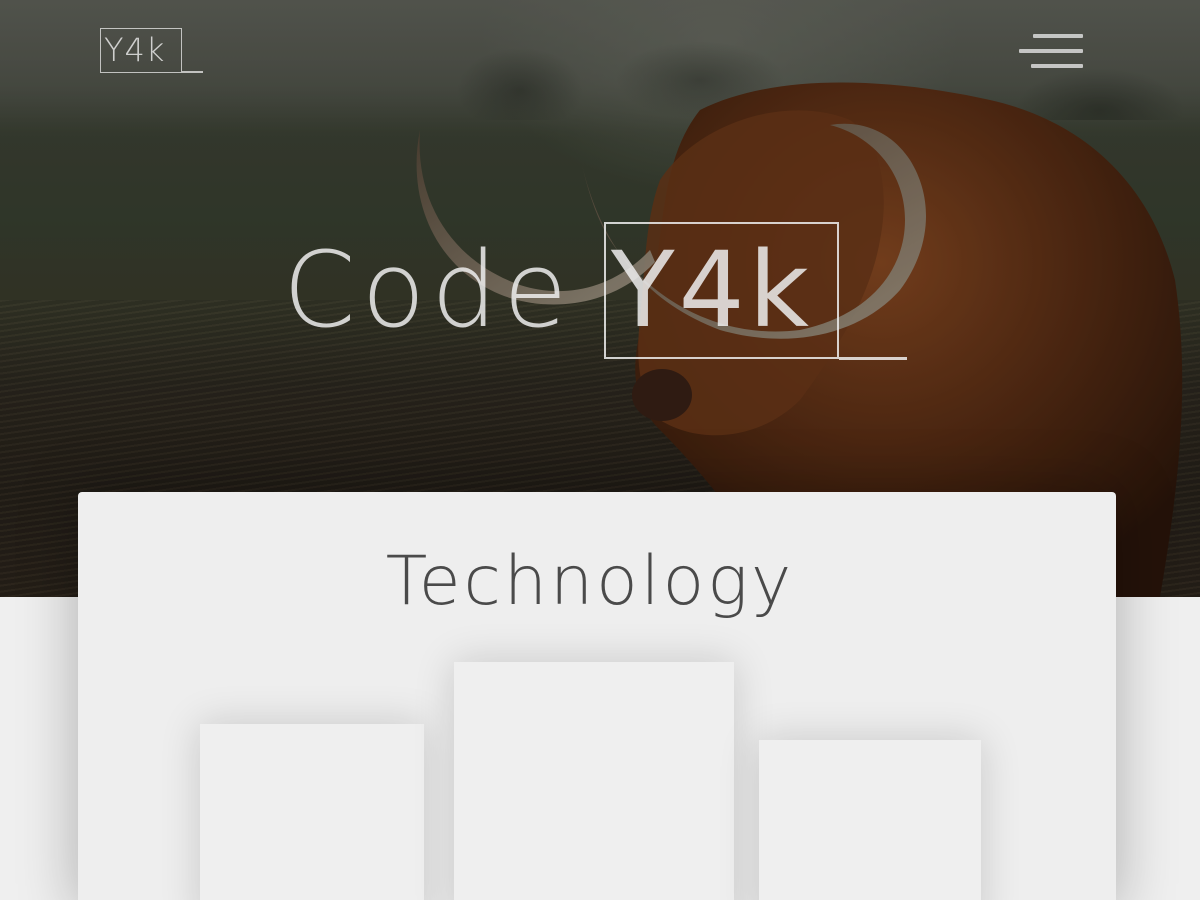 The height and width of the screenshot is (900, 1200). What do you see at coordinates (595, 292) in the screenshot?
I see `hero-brand-title: Code Y4k` at bounding box center [595, 292].